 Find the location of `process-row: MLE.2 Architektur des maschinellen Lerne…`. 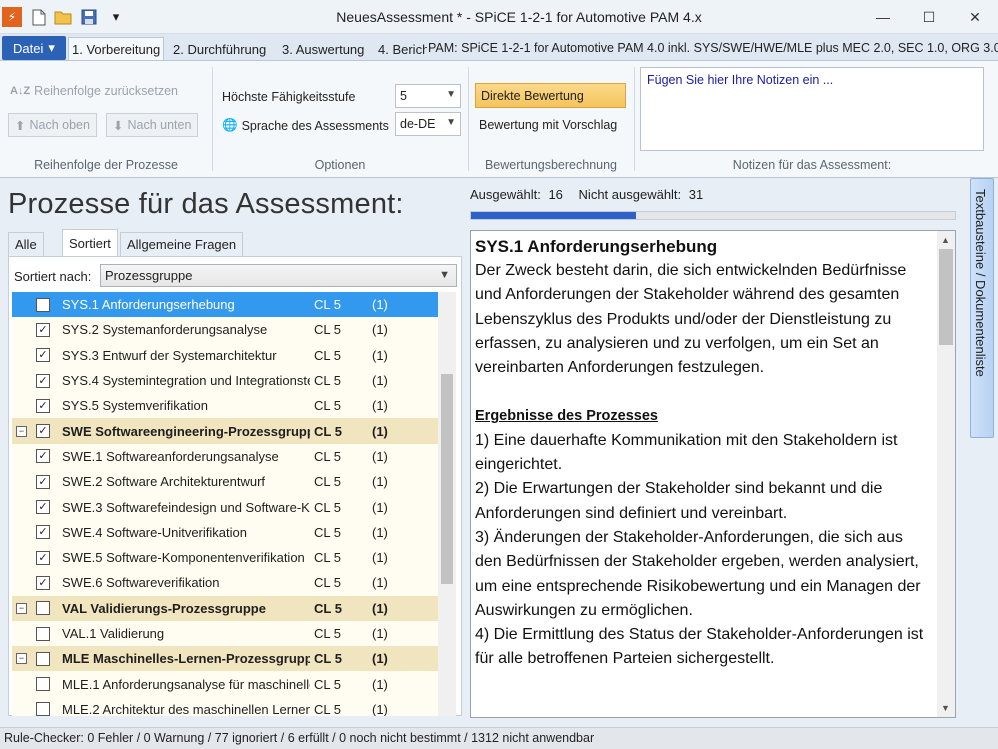

process-row: MLE.2 Architektur des maschinellen Lerne… is located at coordinates (225, 706).